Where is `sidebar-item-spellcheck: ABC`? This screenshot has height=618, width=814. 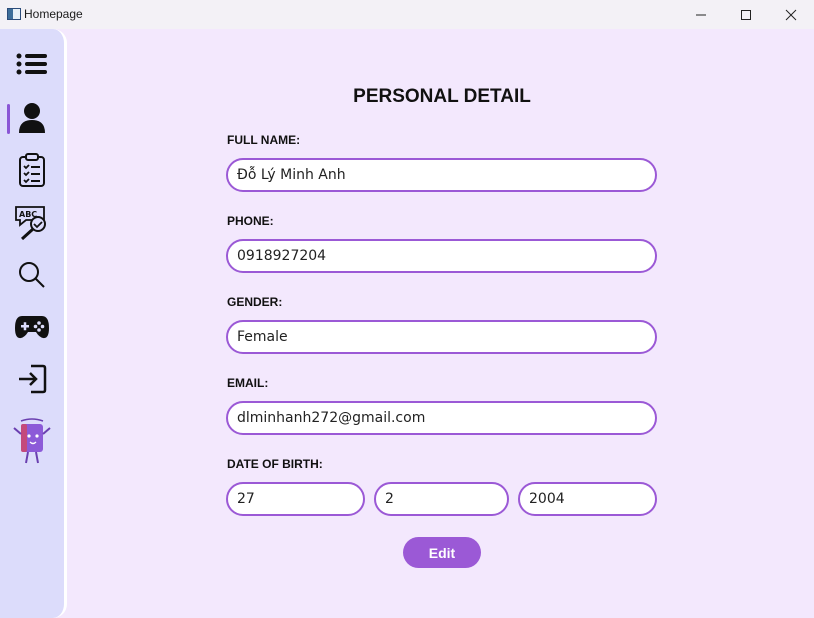 sidebar-item-spellcheck: ABC is located at coordinates (32, 222).